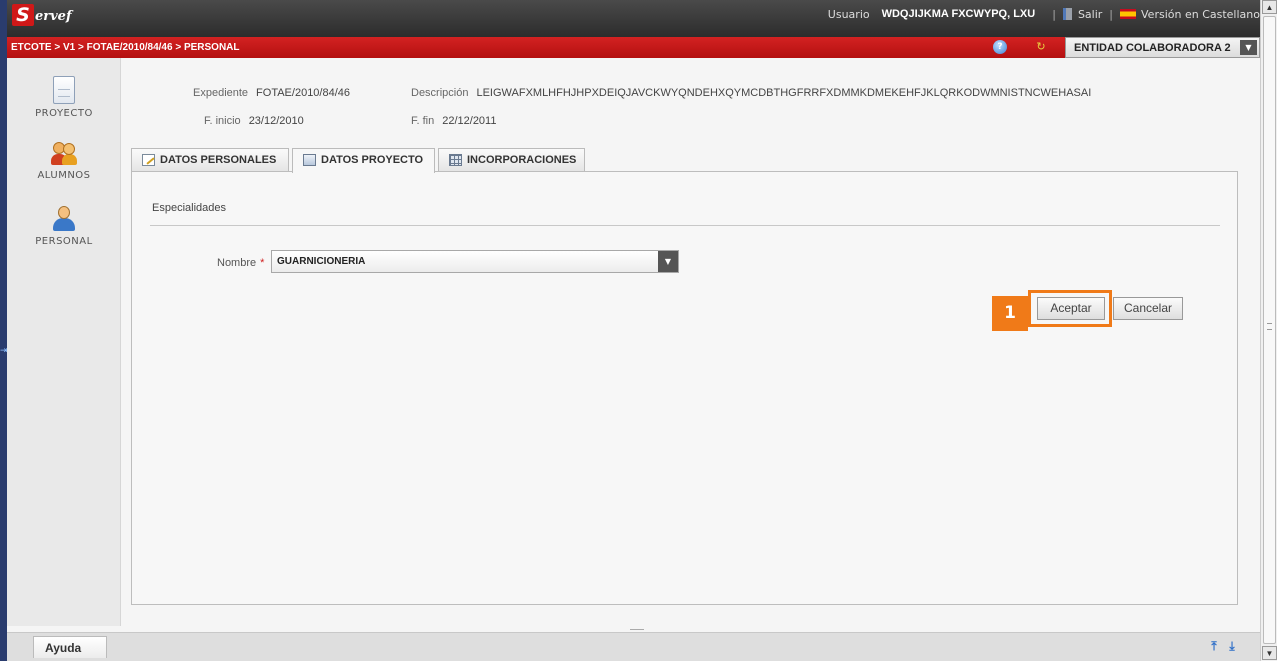  What do you see at coordinates (1041, 47) in the screenshot?
I see `refresh-icon: ↻` at bounding box center [1041, 47].